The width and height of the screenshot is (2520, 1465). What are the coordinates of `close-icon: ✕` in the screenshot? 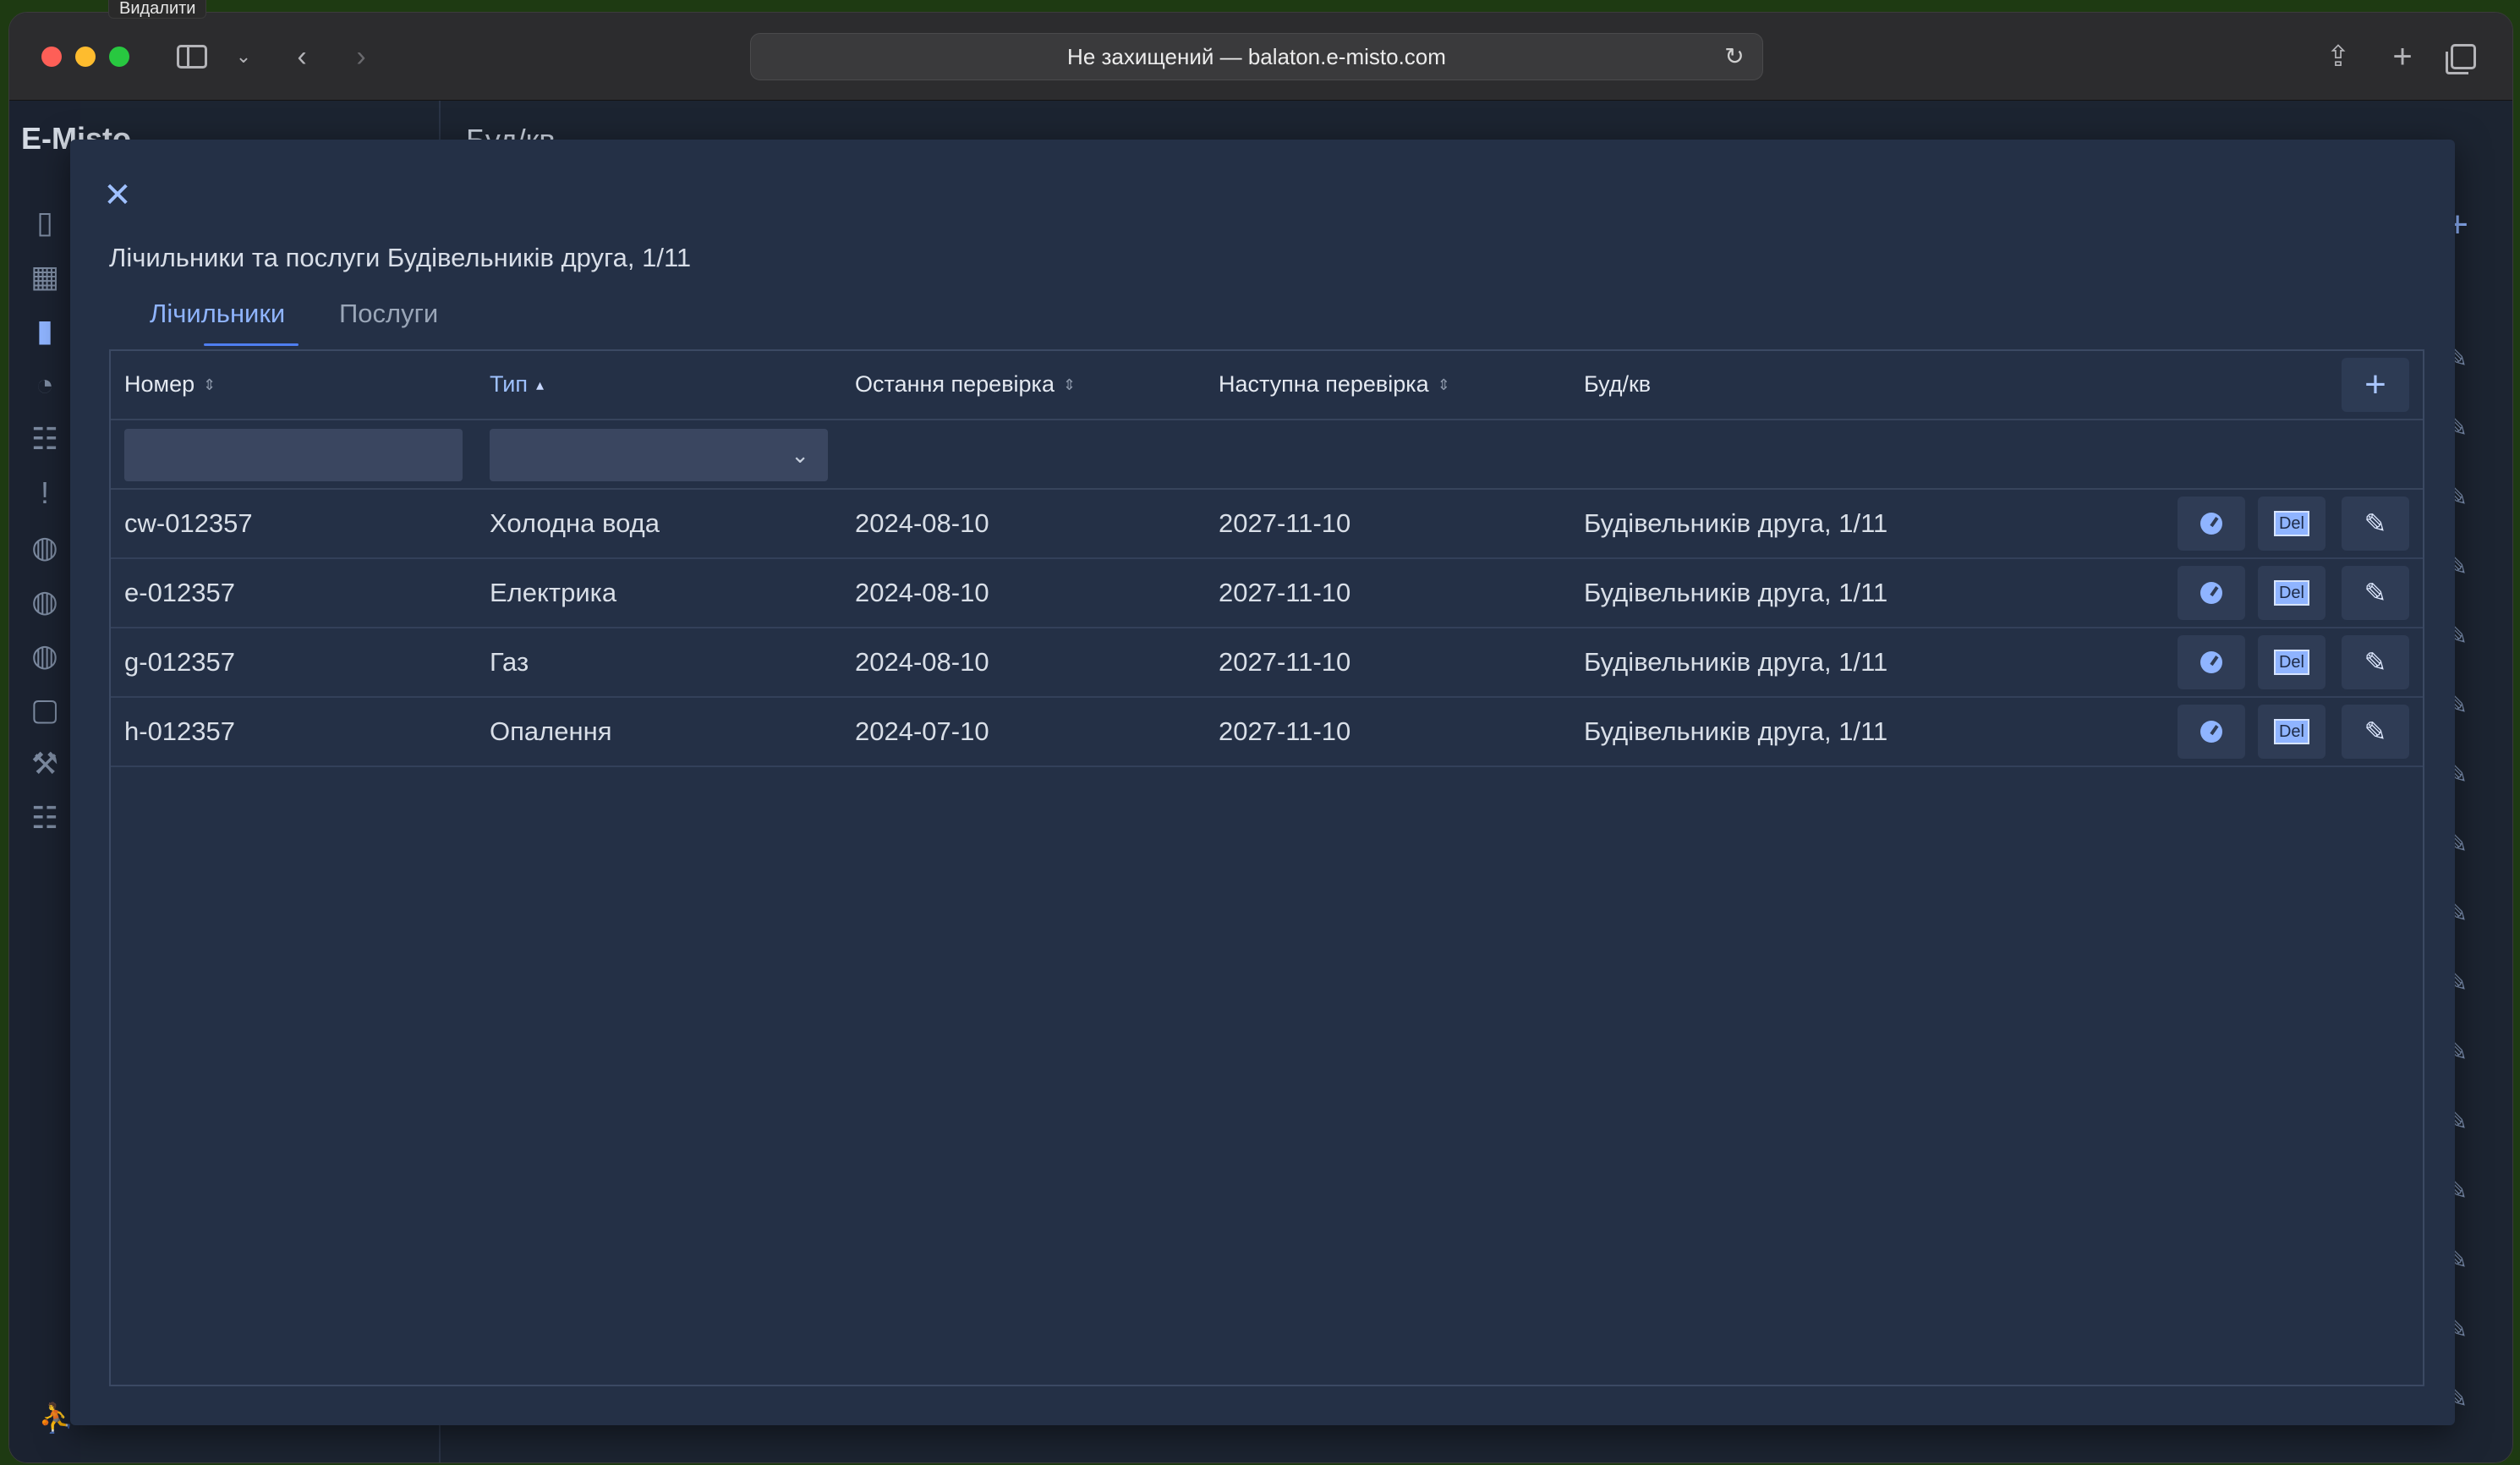 It's located at (118, 195).